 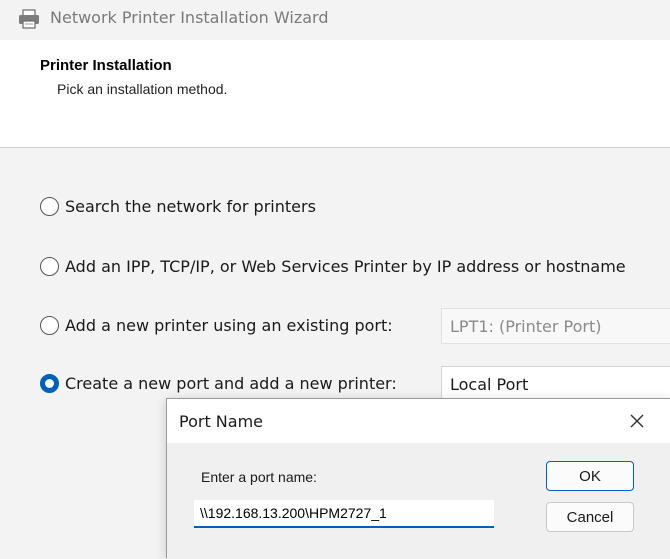 What do you see at coordinates (189, 17) in the screenshot?
I see `window-title: Network Printer Installation Wizard` at bounding box center [189, 17].